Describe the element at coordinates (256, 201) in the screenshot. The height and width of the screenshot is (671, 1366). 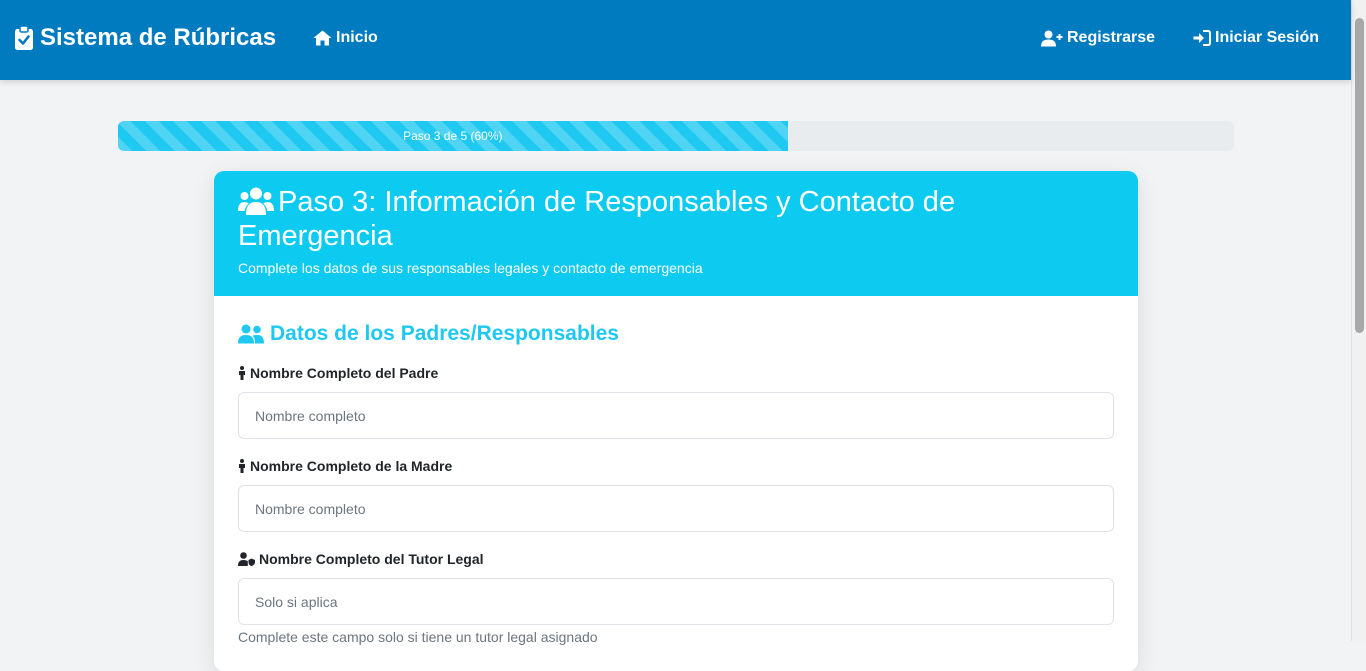
I see `users-icon` at that location.